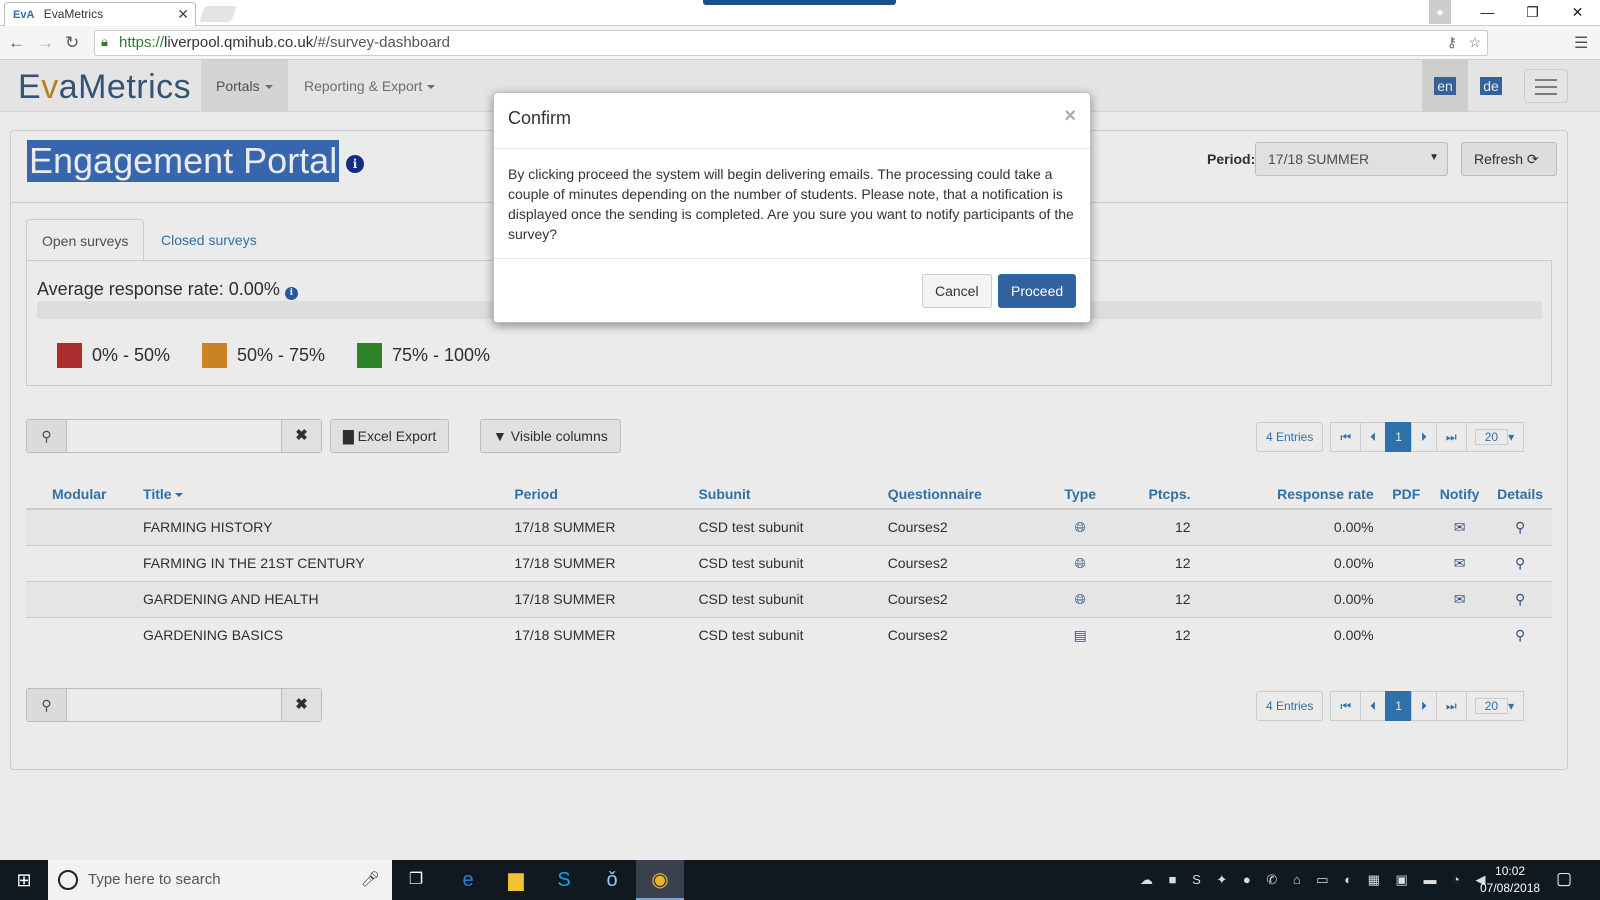 The height and width of the screenshot is (900, 1600). What do you see at coordinates (104, 41) in the screenshot?
I see `lock-icon: 🔒︎` at bounding box center [104, 41].